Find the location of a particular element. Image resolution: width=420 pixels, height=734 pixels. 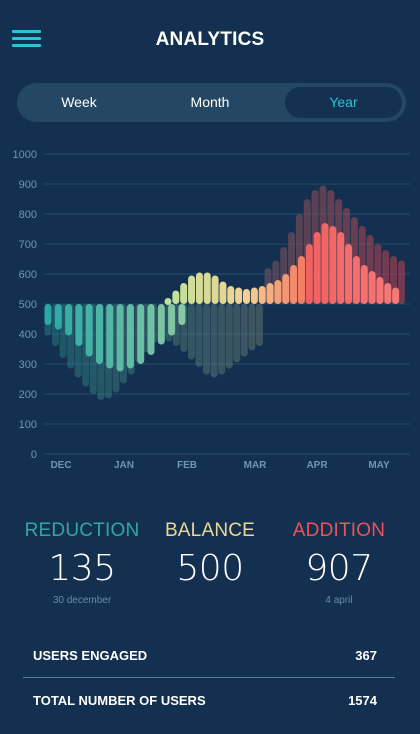

x-tick-label: FEB is located at coordinates (187, 465).